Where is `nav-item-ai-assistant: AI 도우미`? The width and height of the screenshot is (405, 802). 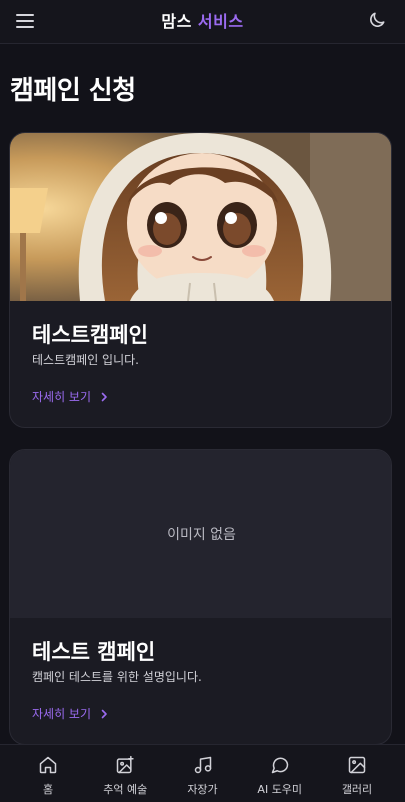 nav-item-ai-assistant: AI 도우미 is located at coordinates (280, 773).